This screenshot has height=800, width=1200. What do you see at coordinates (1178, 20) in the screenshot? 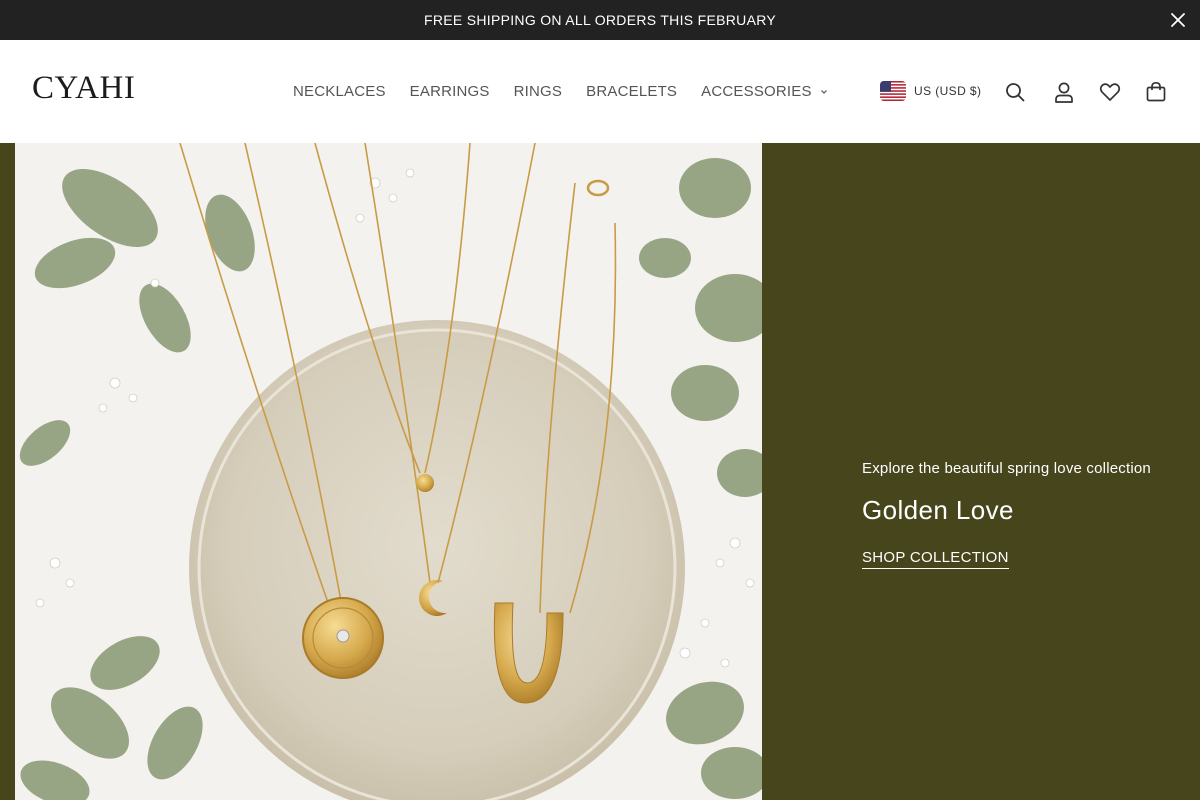
I see `close-icon` at bounding box center [1178, 20].